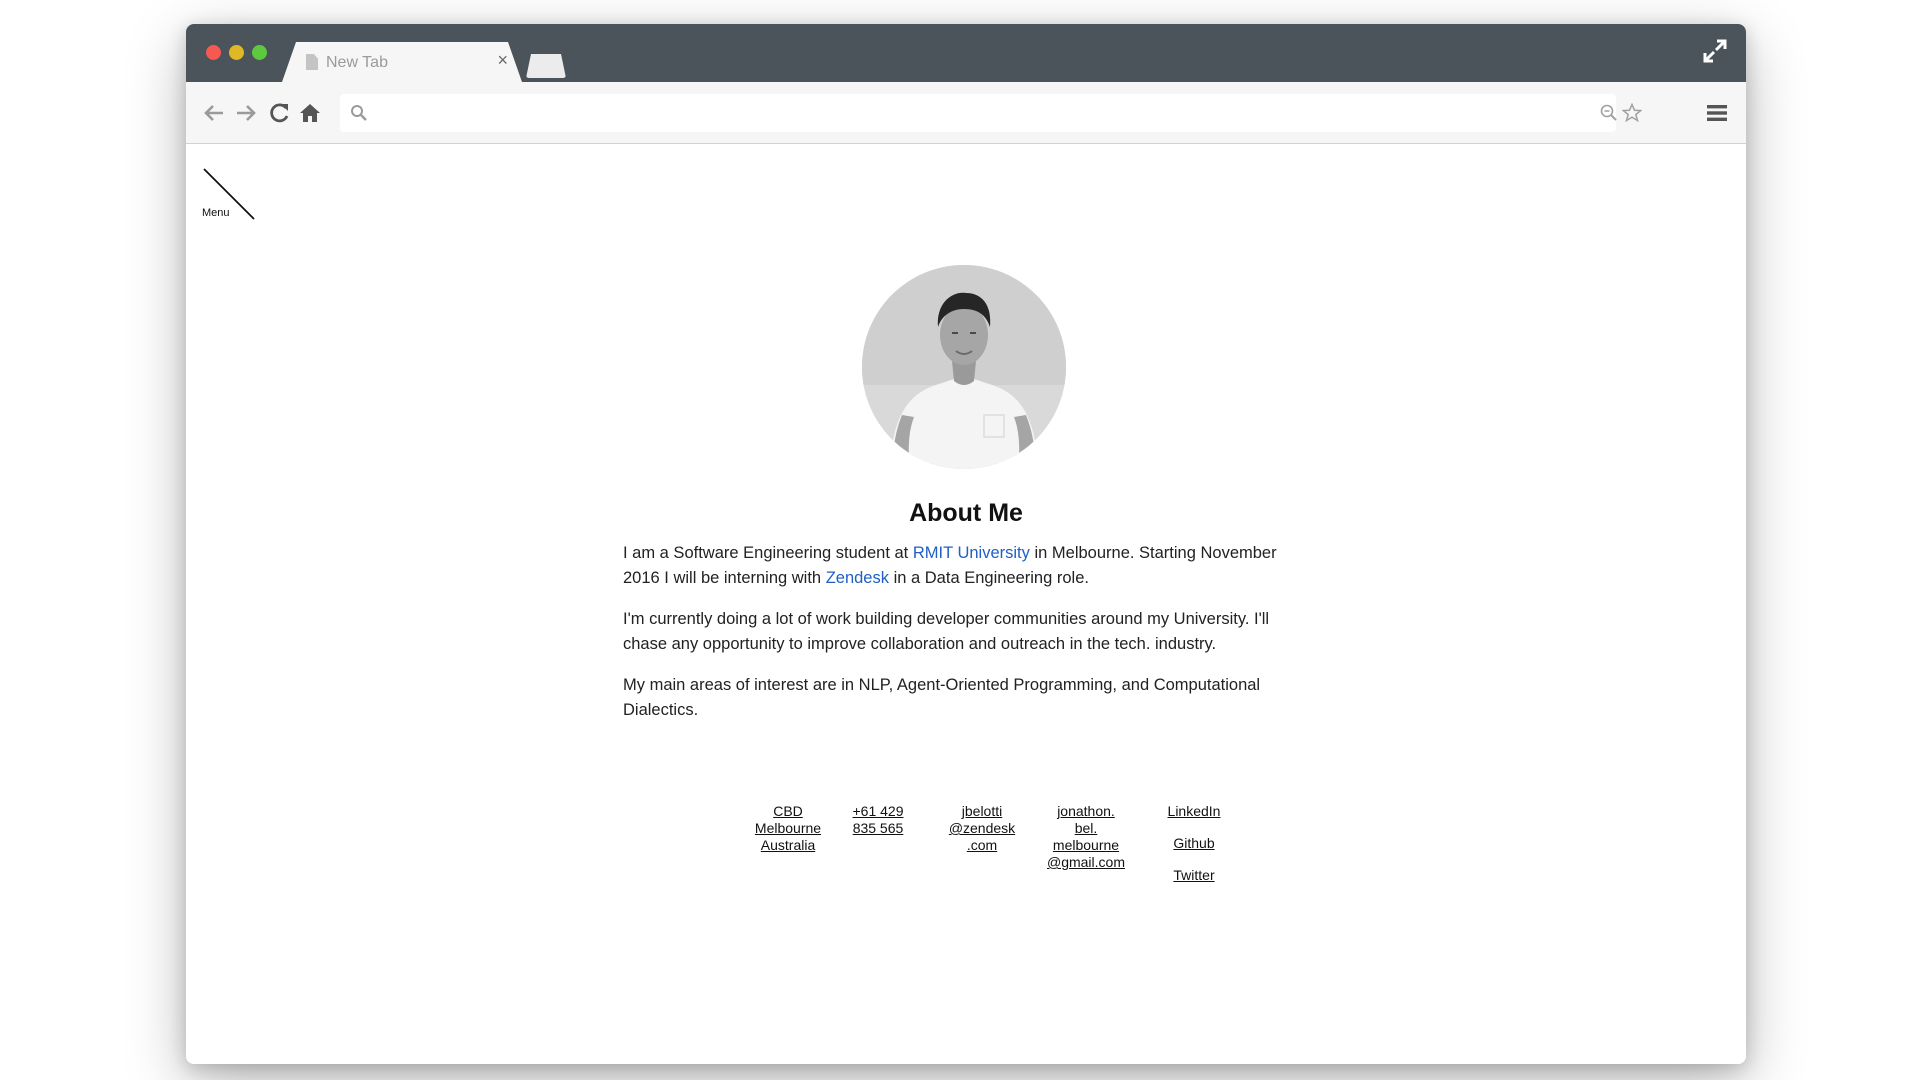  I want to click on close-window-button, so click(213, 52).